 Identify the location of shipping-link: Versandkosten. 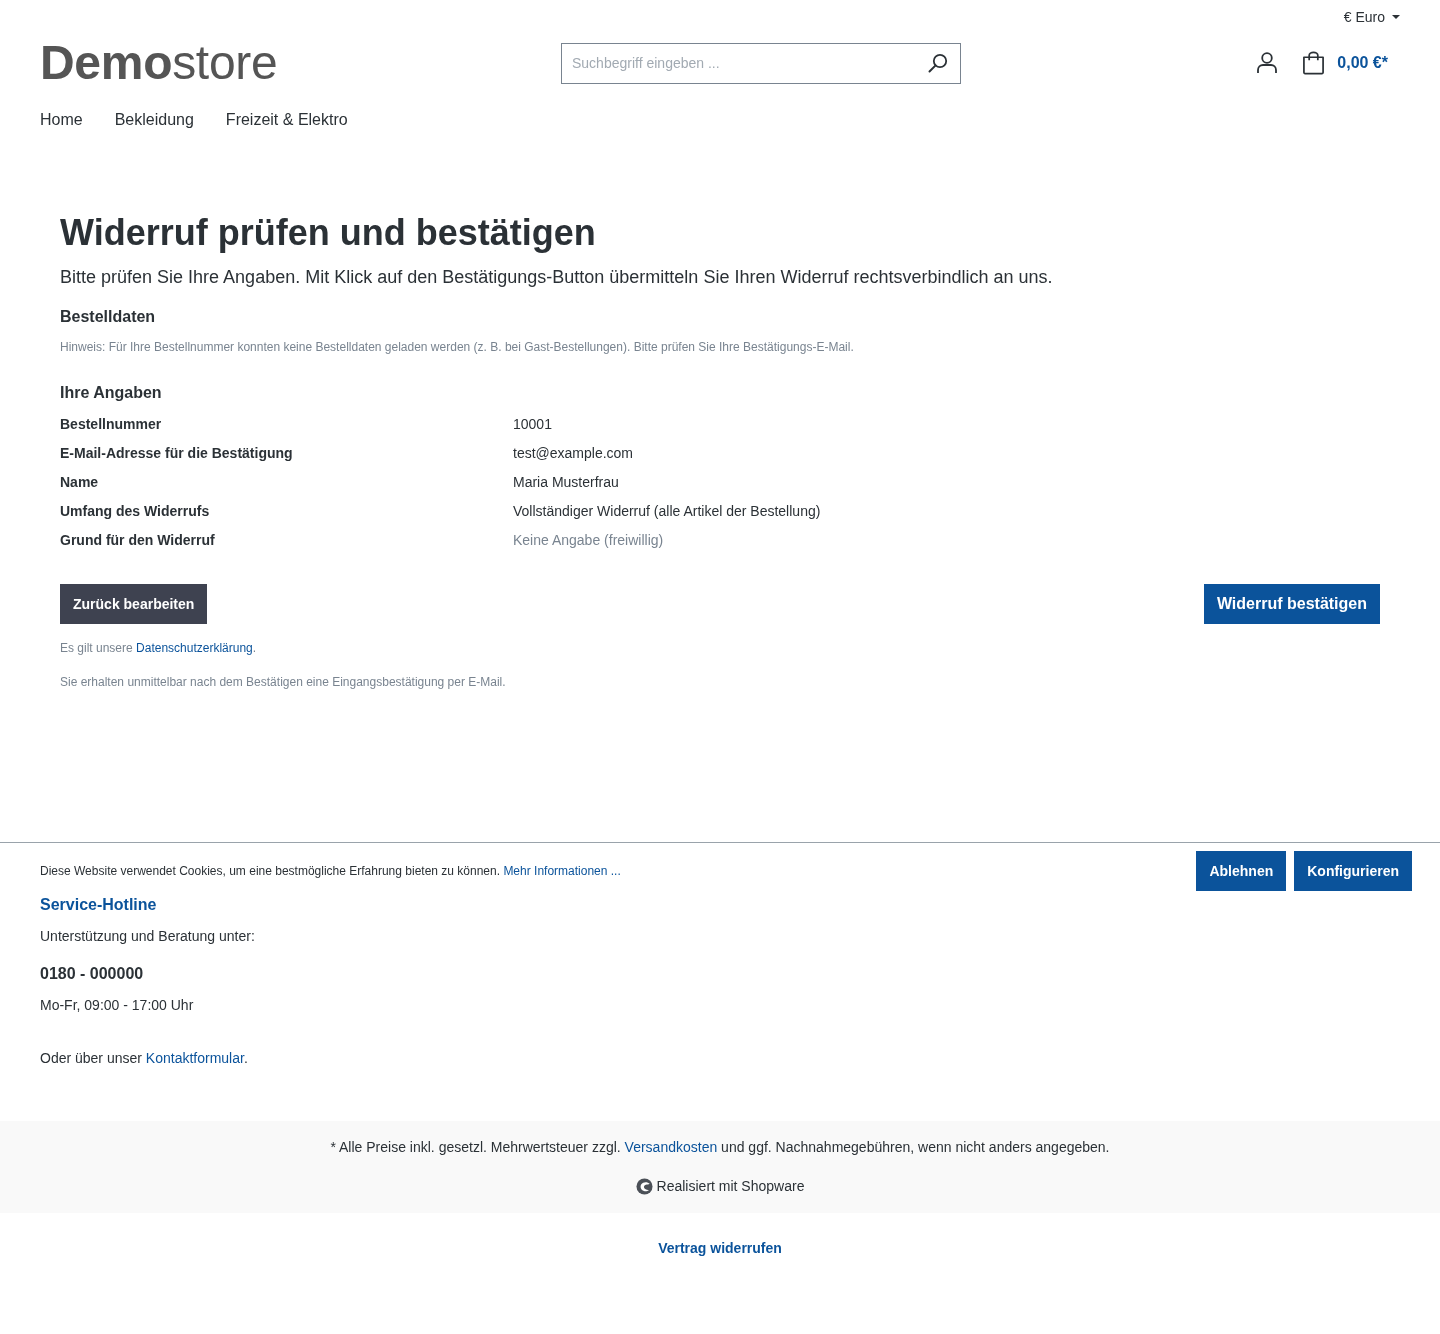
(671, 1147).